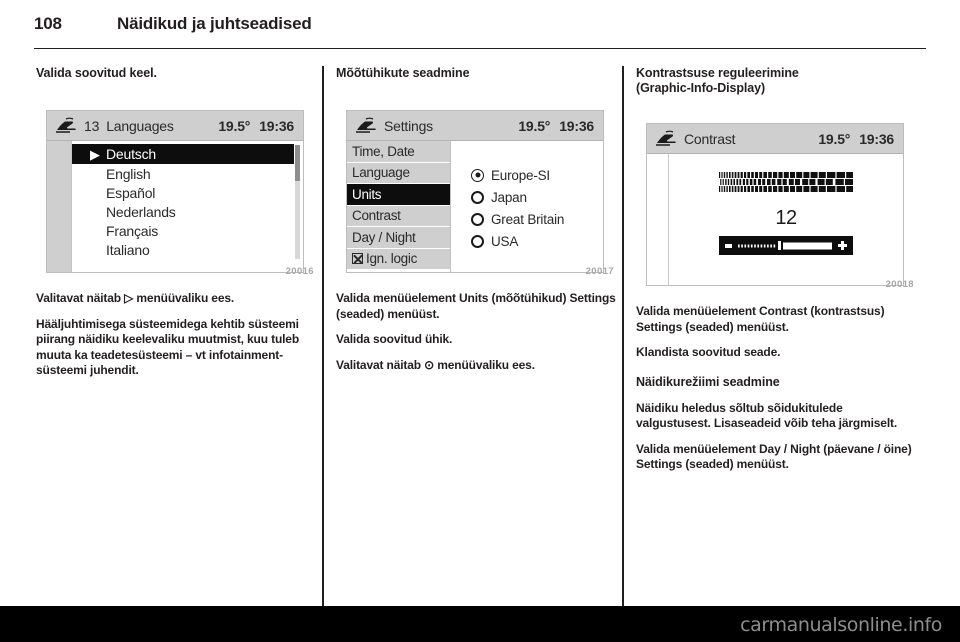 This screenshot has height=642, width=960. Describe the element at coordinates (717, 73) in the screenshot. I see `right-column-heading-line1: Kontrastsuse reguleerimine` at that location.